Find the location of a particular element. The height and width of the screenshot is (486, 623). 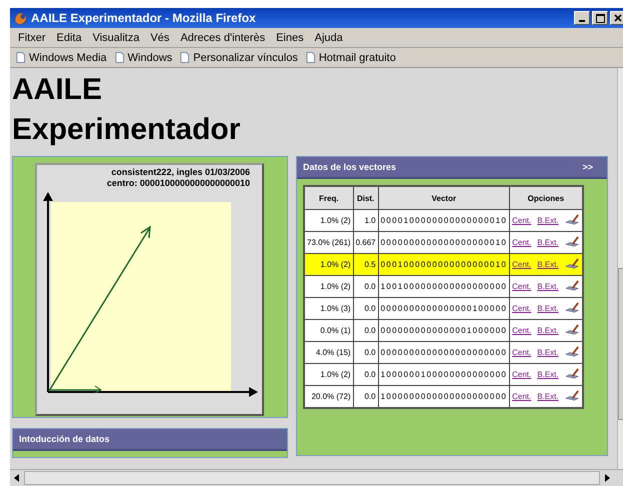

panel-title: Datos de los vectores is located at coordinates (349, 167).